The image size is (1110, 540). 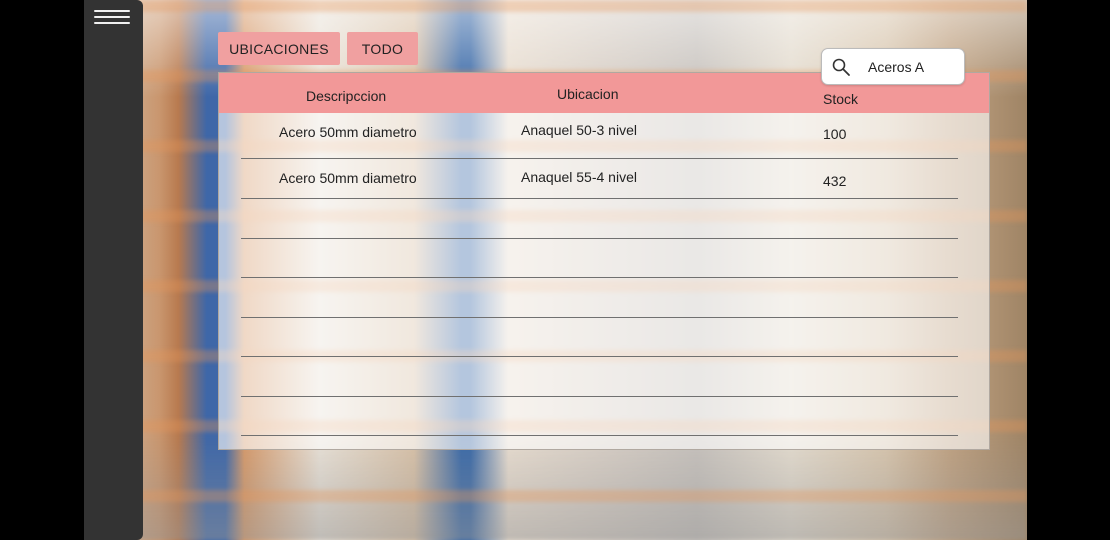 What do you see at coordinates (113, 270) in the screenshot?
I see `sidebar` at bounding box center [113, 270].